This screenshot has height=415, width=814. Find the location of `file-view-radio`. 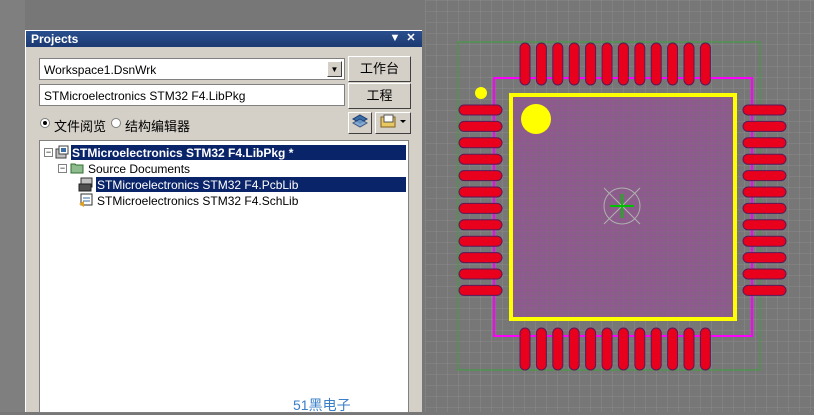

file-view-radio is located at coordinates (45, 123).